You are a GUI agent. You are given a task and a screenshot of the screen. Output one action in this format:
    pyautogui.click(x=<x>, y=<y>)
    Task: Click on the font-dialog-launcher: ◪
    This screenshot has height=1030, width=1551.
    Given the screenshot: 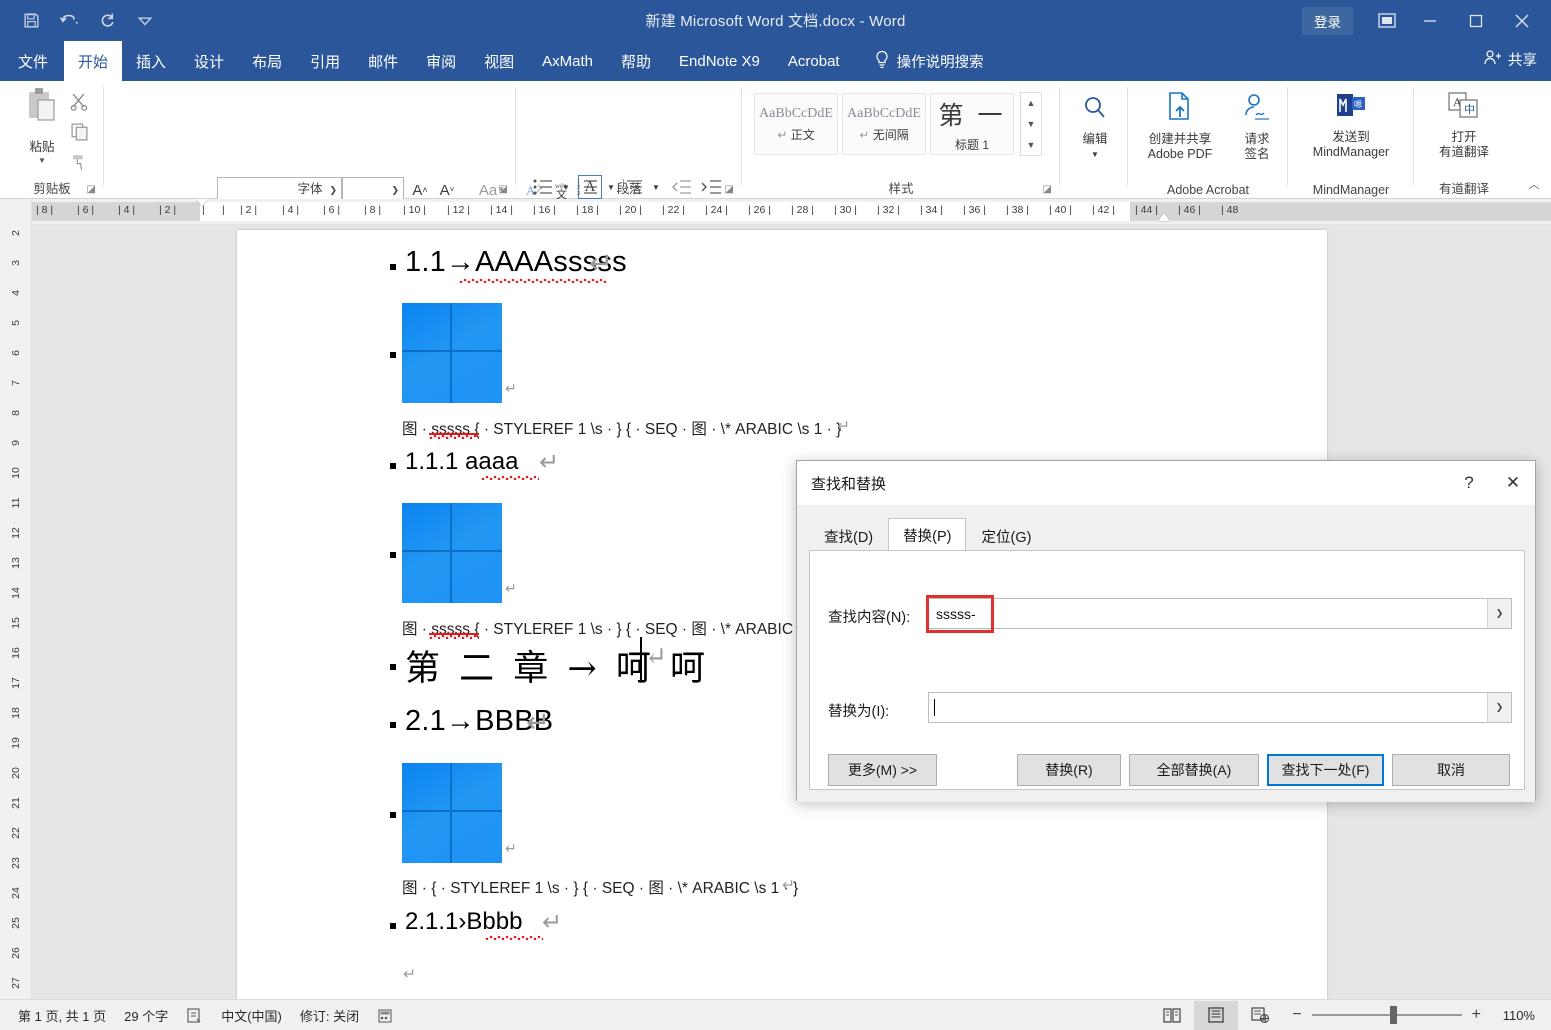 What is the action you would take?
    pyautogui.click(x=503, y=189)
    